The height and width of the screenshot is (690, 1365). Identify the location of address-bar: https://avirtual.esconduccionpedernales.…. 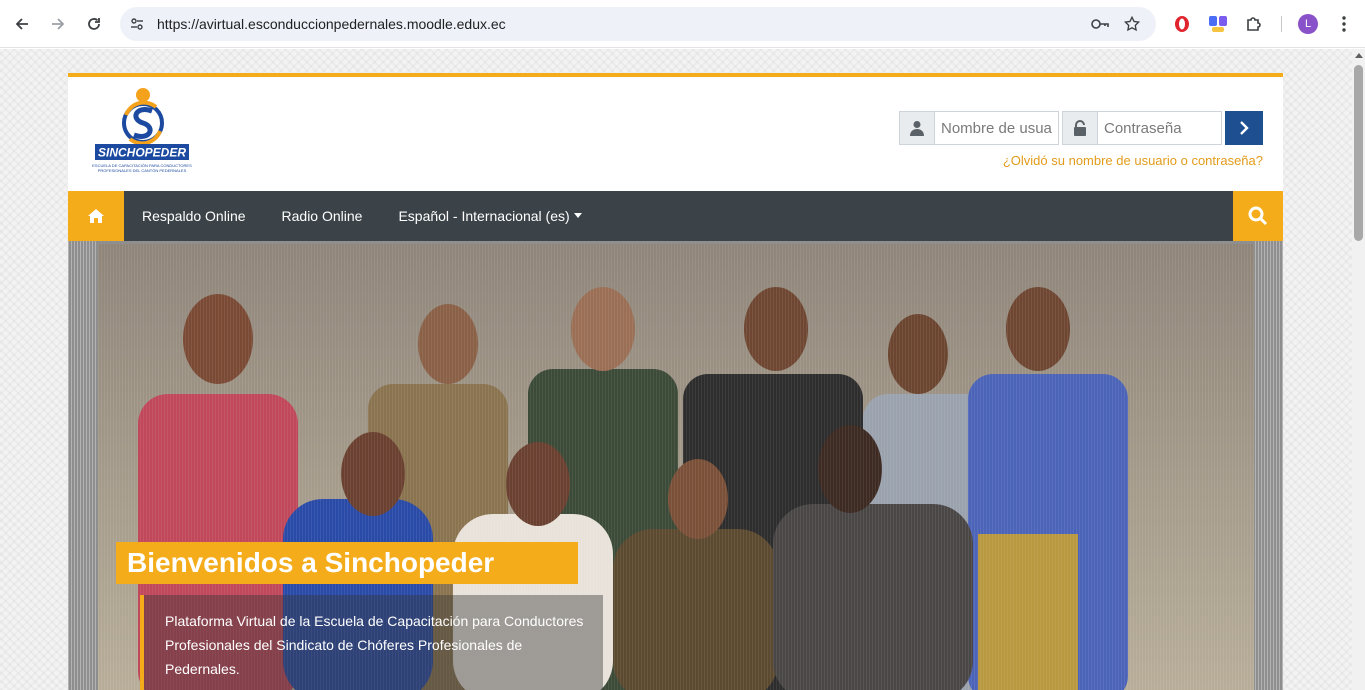
(638, 24).